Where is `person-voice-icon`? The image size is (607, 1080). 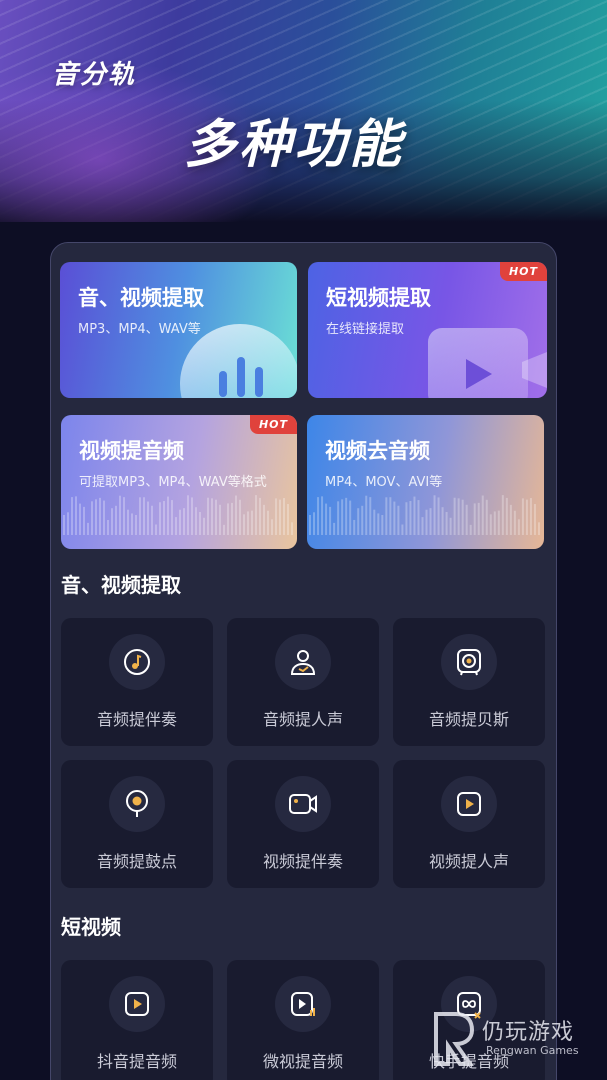
person-voice-icon is located at coordinates (303, 662).